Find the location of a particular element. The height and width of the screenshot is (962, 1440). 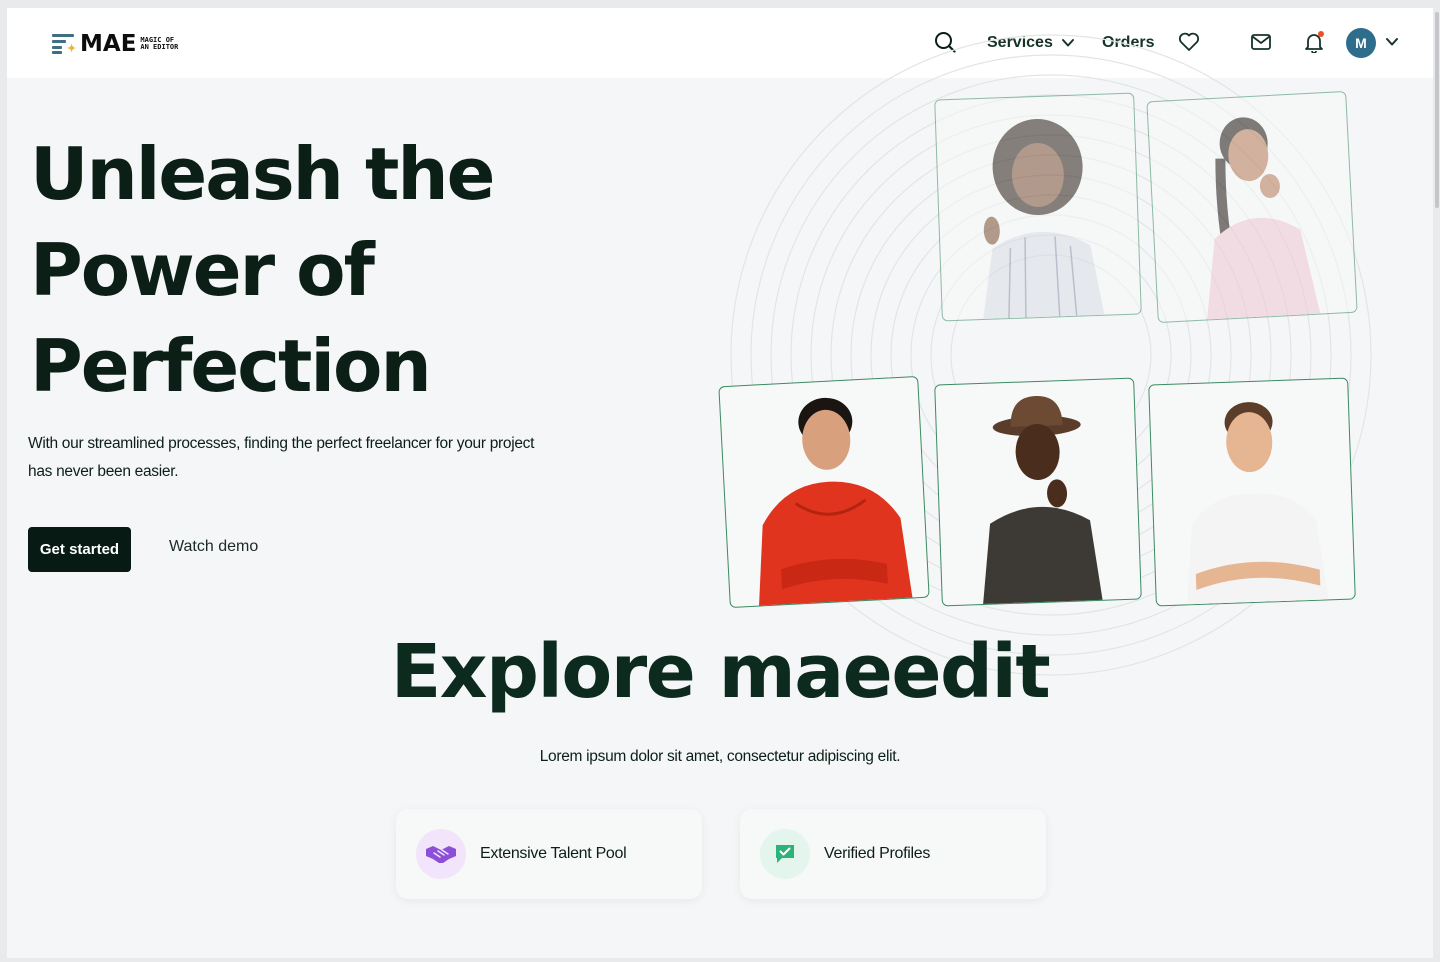

handshake-icon is located at coordinates (441, 854).